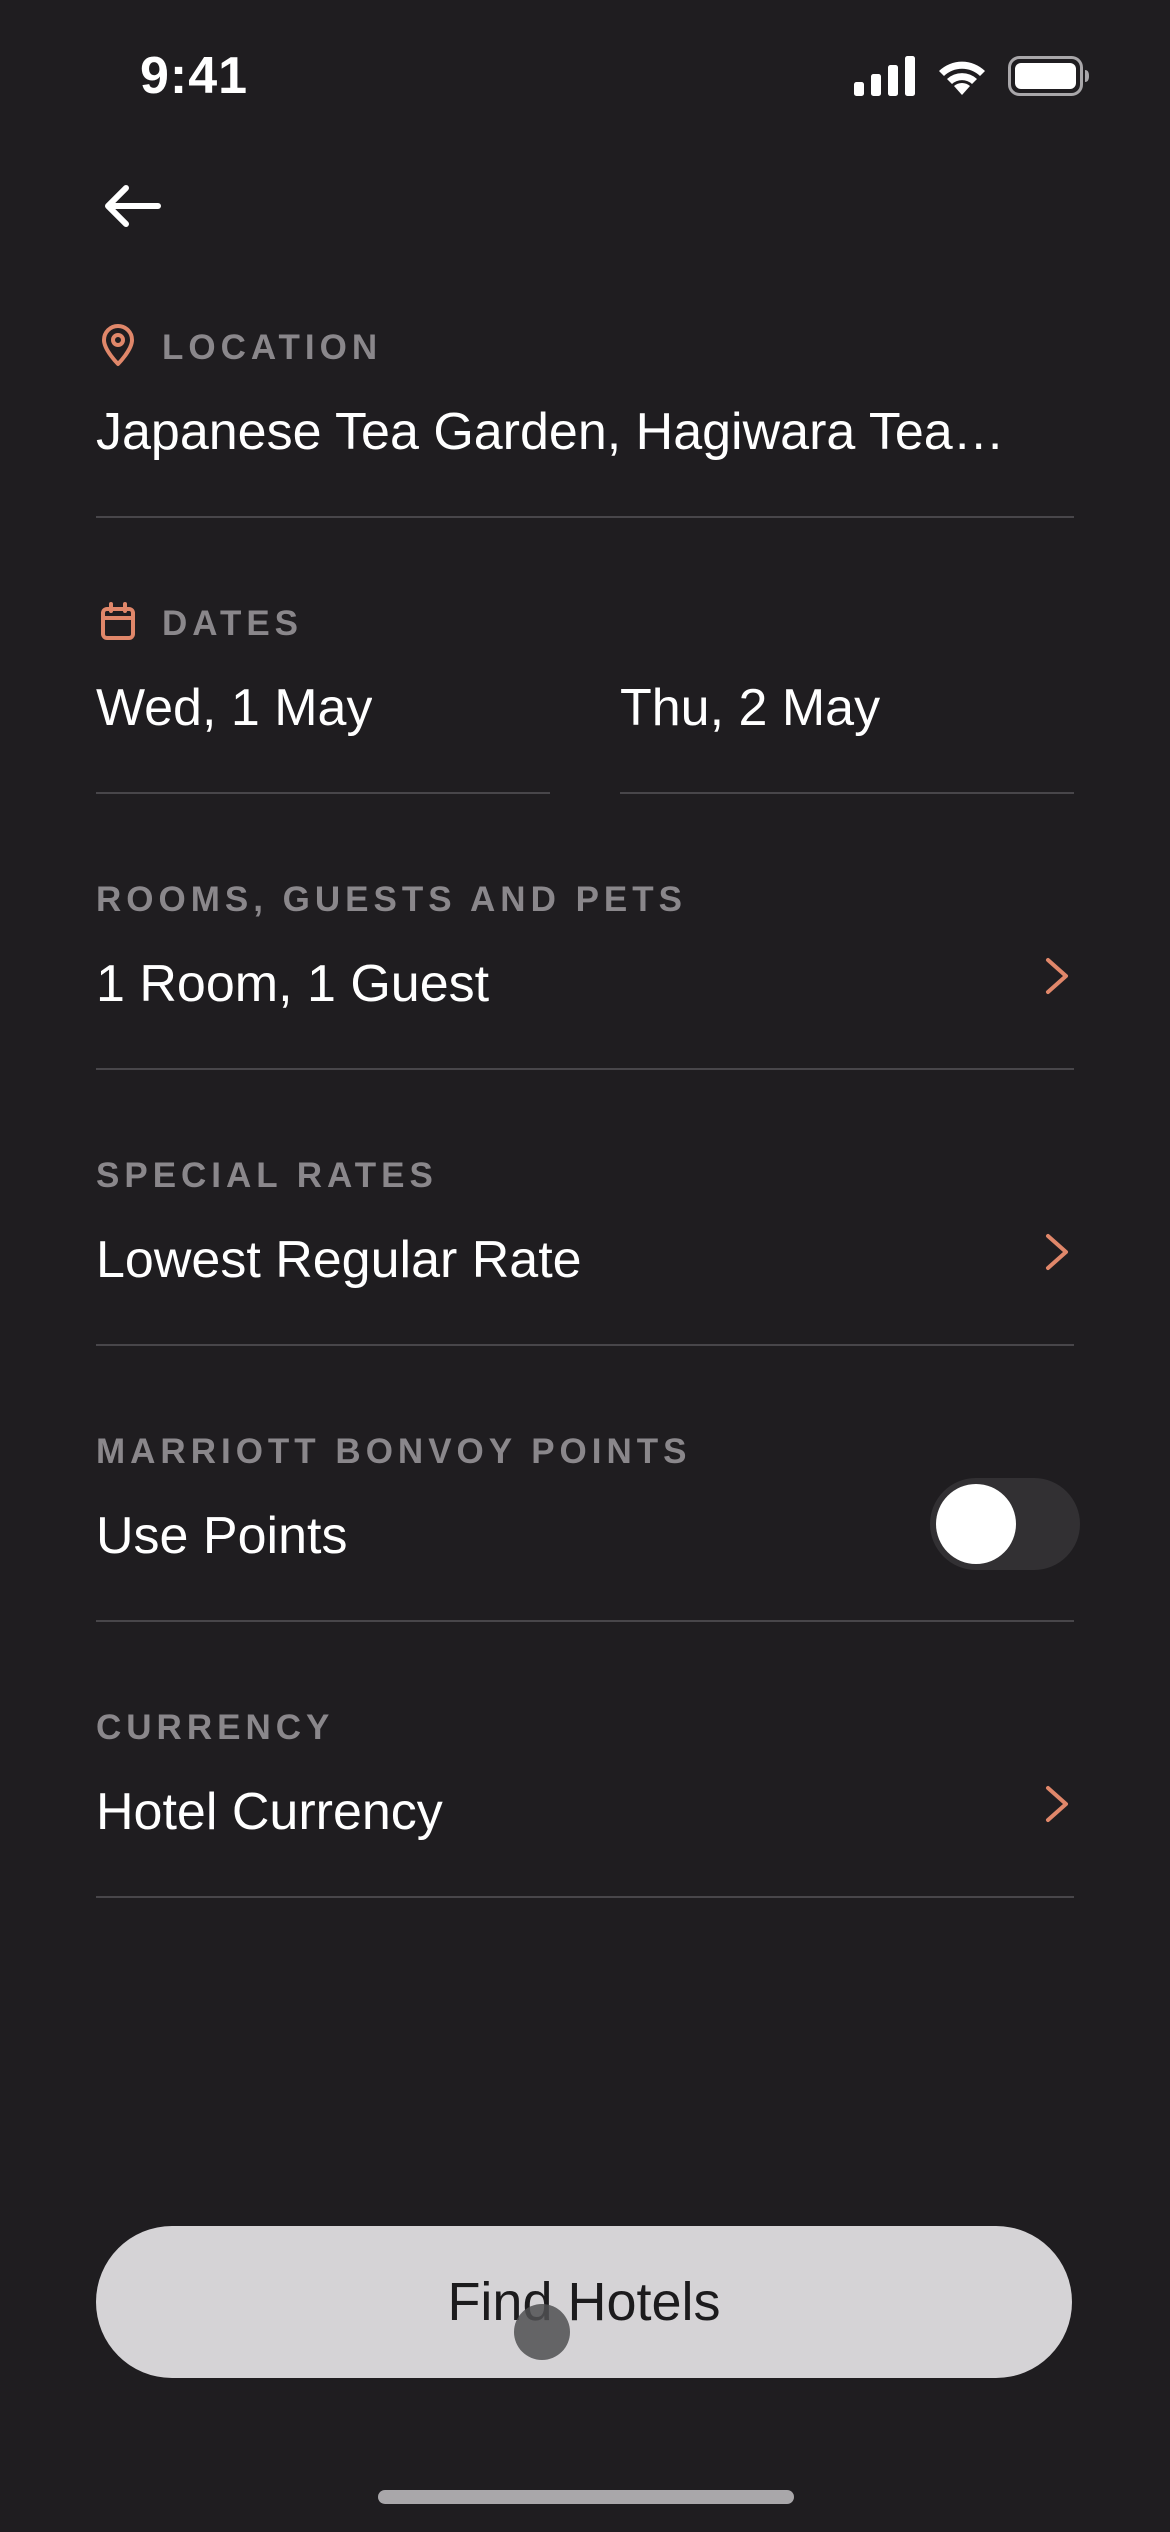  What do you see at coordinates (585, 1621) in the screenshot?
I see `points-divider` at bounding box center [585, 1621].